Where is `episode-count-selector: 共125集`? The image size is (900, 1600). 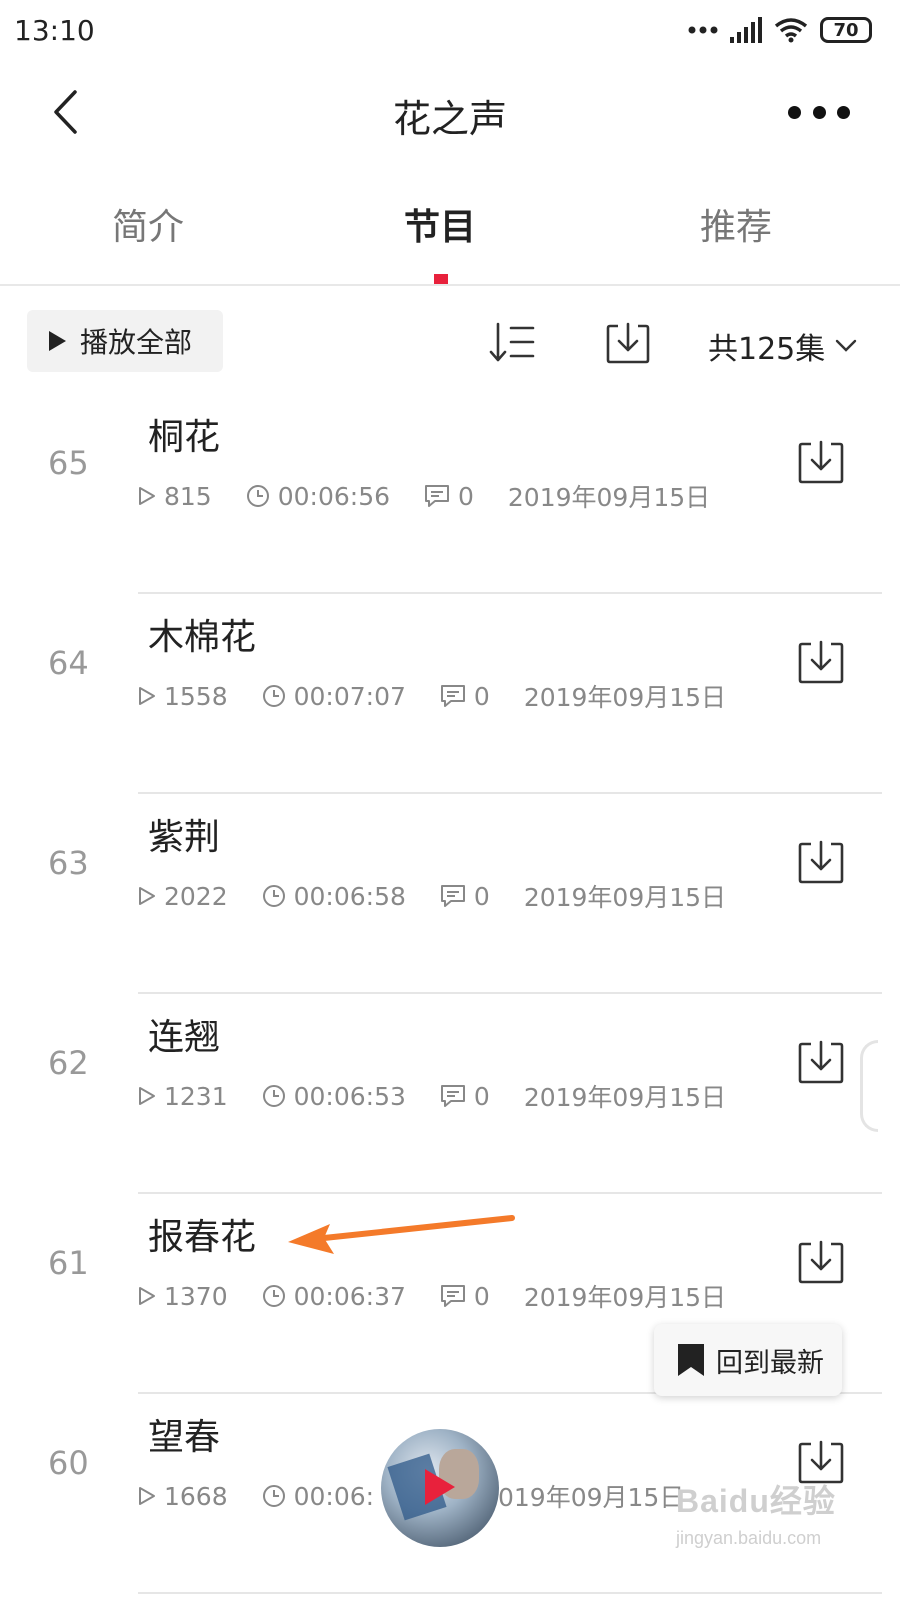 episode-count-selector: 共125集 is located at coordinates (782, 346).